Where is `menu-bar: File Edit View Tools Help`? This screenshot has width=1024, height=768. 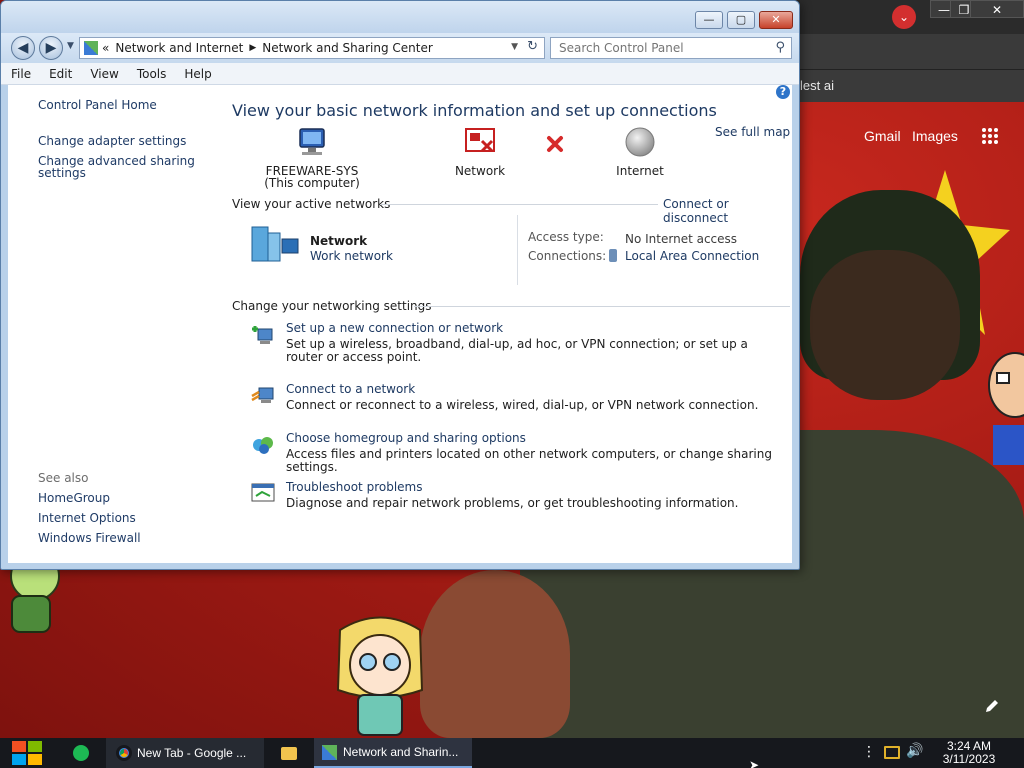 menu-bar: File Edit View Tools Help is located at coordinates (400, 74).